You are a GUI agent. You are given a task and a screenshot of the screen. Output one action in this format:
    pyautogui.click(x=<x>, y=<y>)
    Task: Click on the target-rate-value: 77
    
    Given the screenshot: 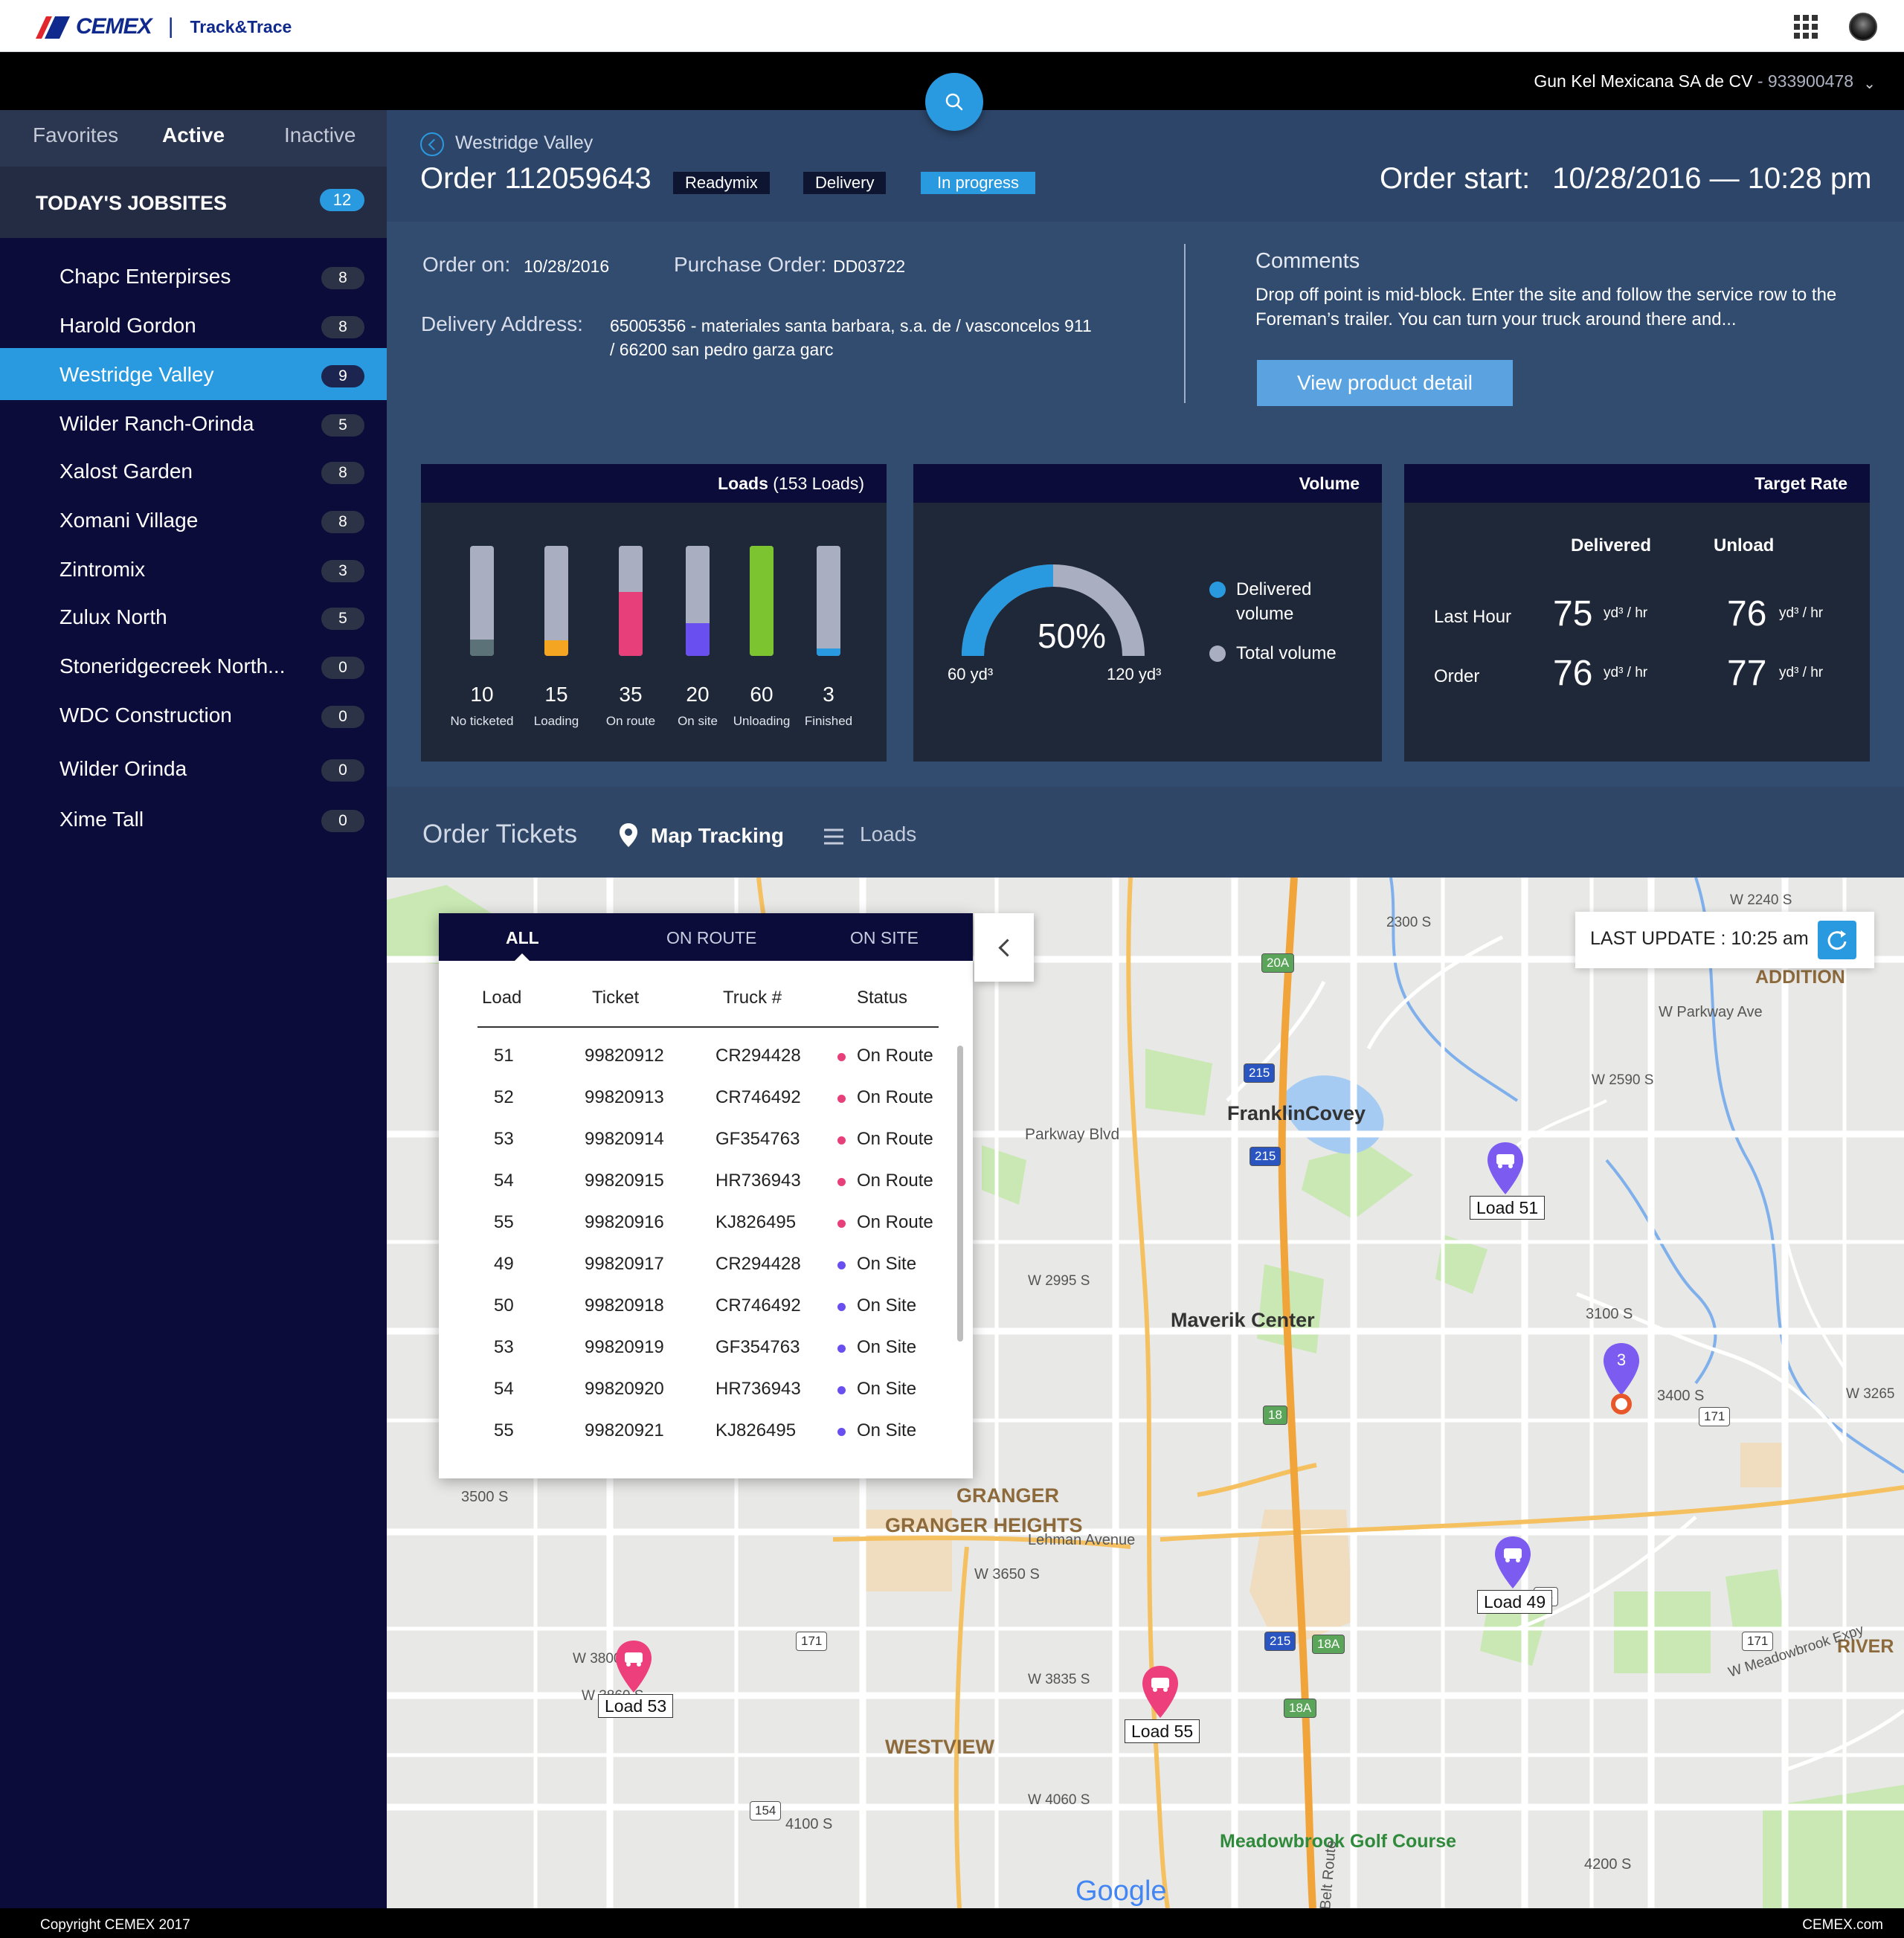 What is the action you would take?
    pyautogui.click(x=1747, y=673)
    